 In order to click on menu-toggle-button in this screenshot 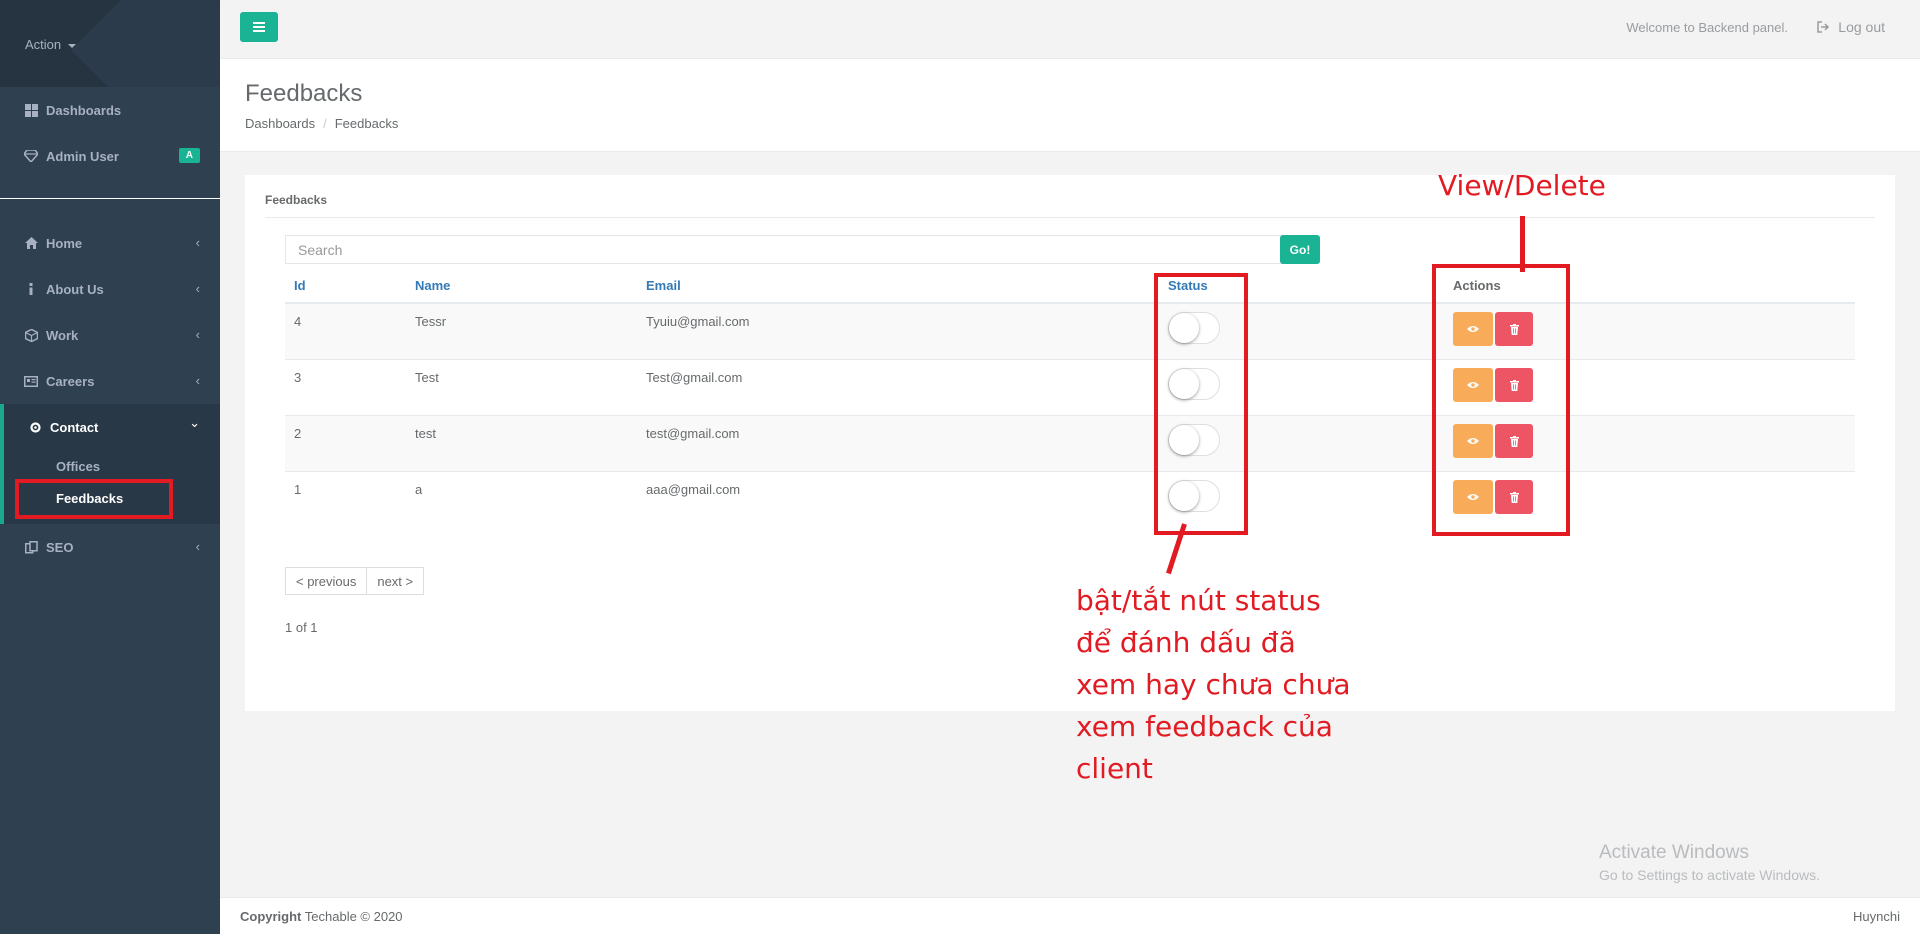, I will do `click(259, 27)`.